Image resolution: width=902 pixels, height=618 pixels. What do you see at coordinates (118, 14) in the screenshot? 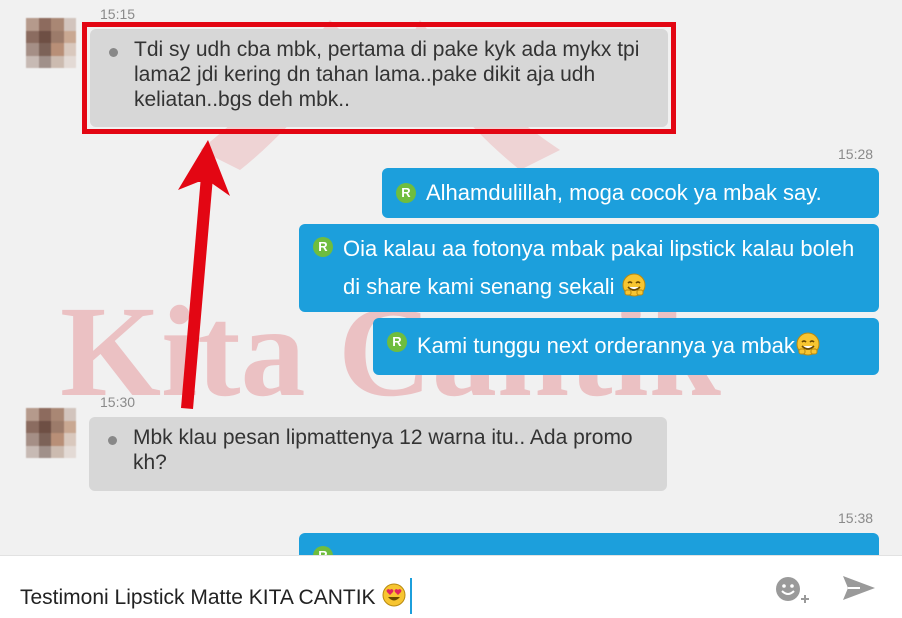
I see `timestamp: 15:15` at bounding box center [118, 14].